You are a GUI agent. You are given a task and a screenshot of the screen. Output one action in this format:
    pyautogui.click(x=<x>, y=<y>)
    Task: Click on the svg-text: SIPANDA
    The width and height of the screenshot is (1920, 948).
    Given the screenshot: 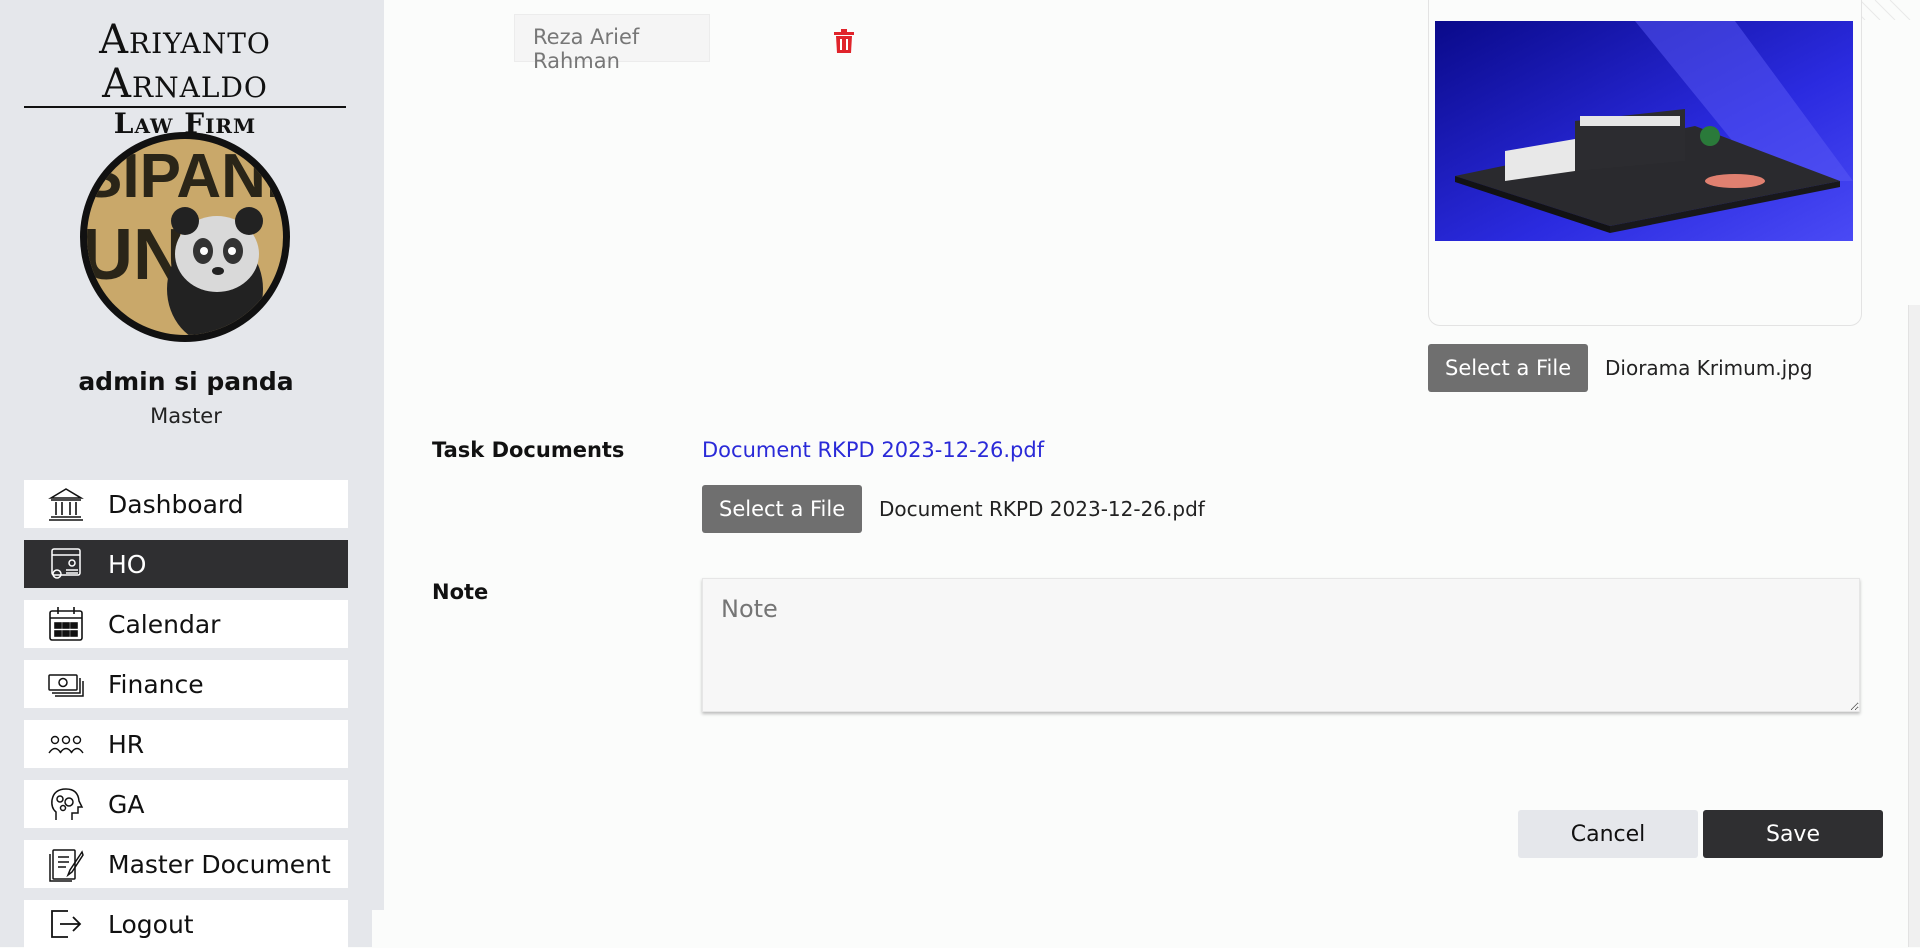 What is the action you would take?
    pyautogui.click(x=185, y=176)
    